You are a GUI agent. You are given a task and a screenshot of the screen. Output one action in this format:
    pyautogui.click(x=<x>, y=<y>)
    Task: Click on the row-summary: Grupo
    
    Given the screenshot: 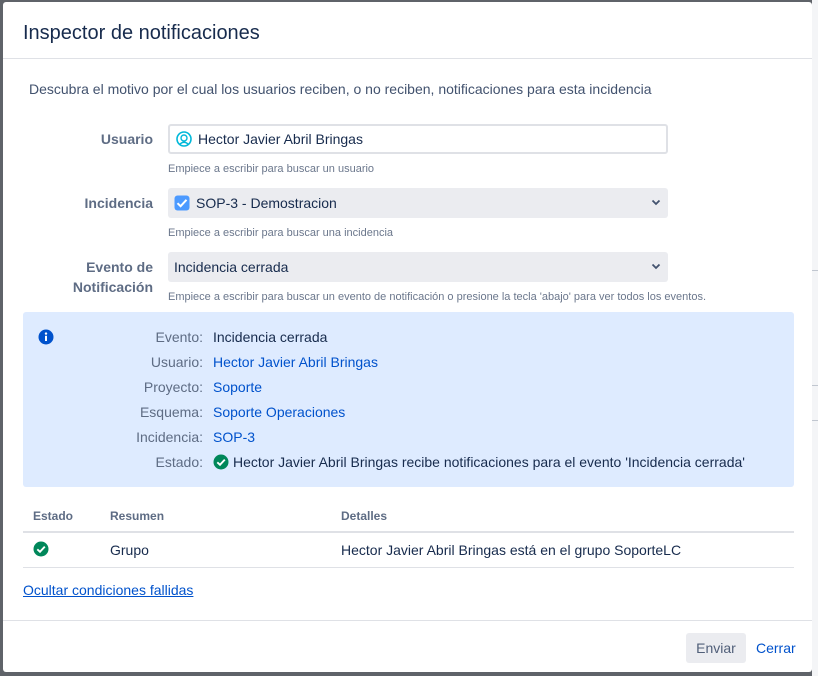 What is the action you would take?
    pyautogui.click(x=129, y=550)
    